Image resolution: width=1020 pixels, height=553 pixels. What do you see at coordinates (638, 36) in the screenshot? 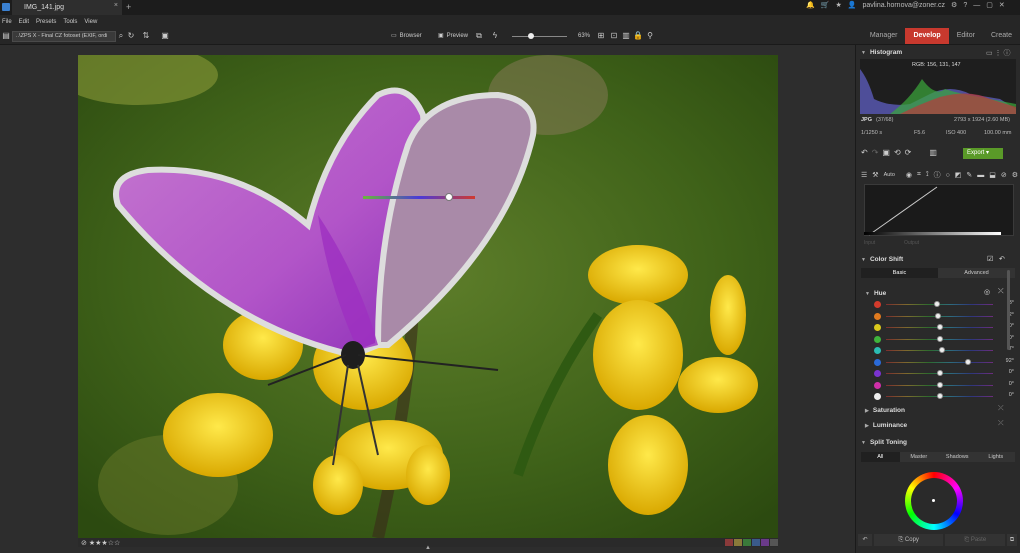
I see `lock-icon: 🔒` at bounding box center [638, 36].